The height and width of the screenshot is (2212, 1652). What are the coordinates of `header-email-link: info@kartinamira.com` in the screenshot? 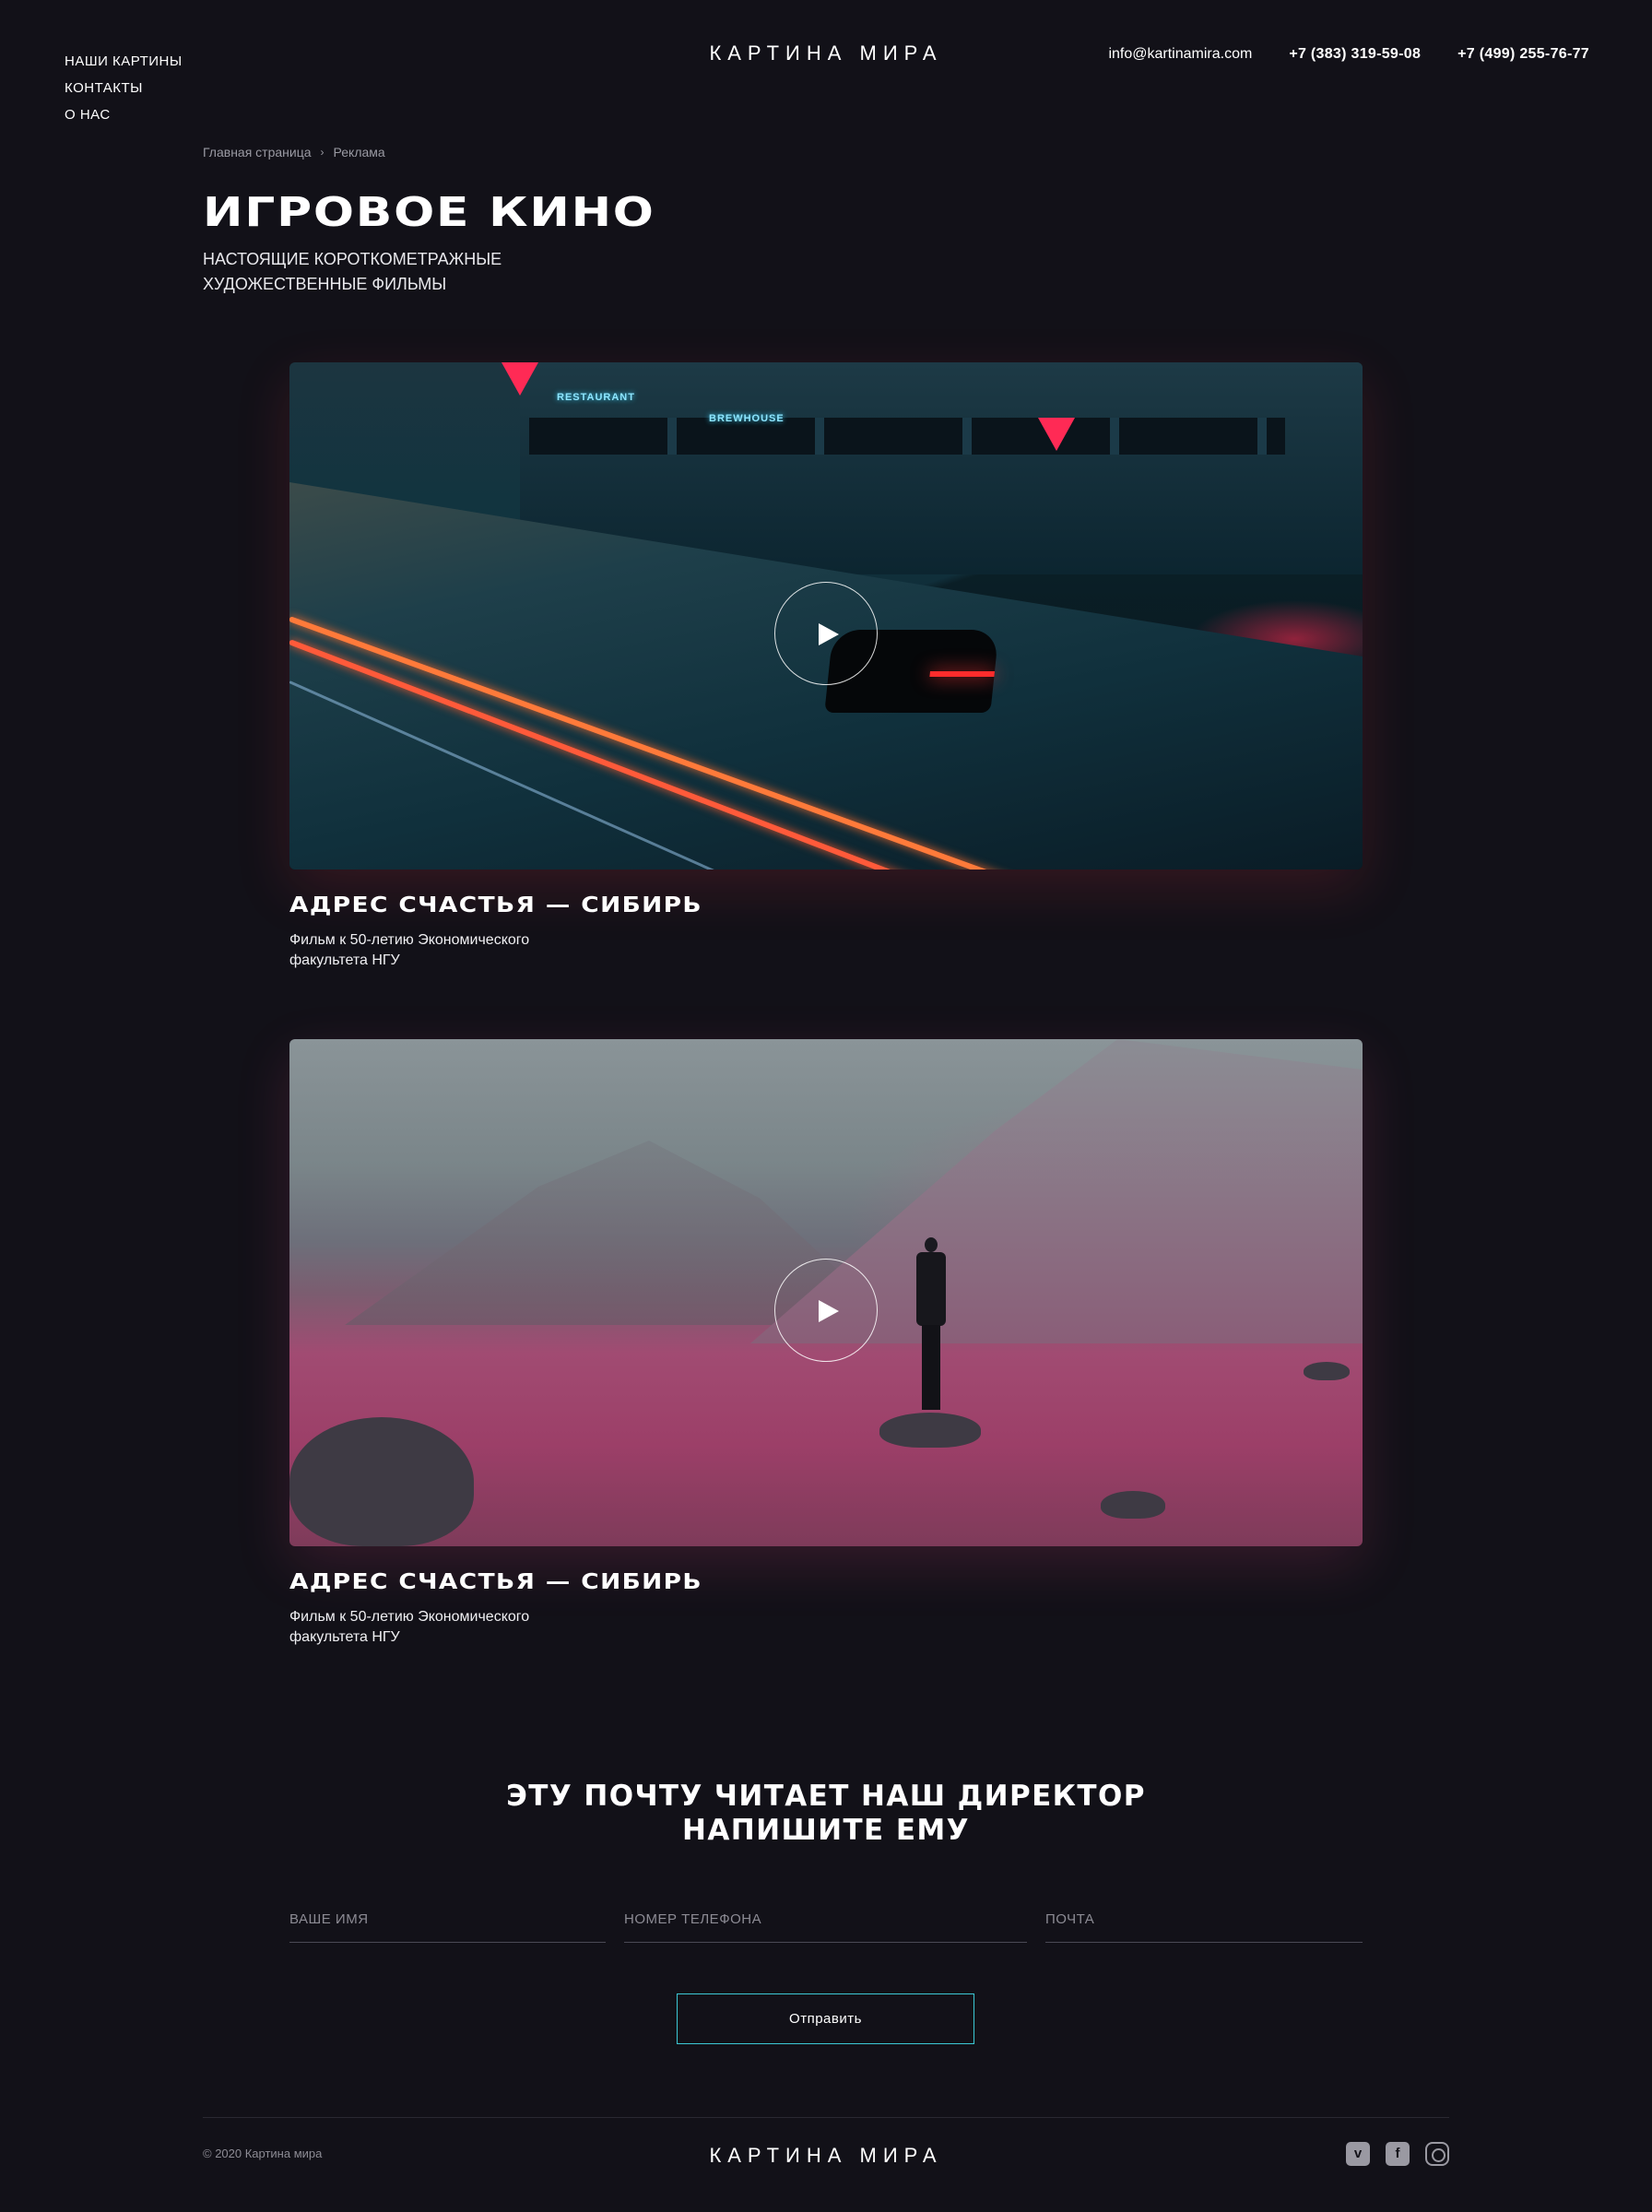 It's located at (1180, 55).